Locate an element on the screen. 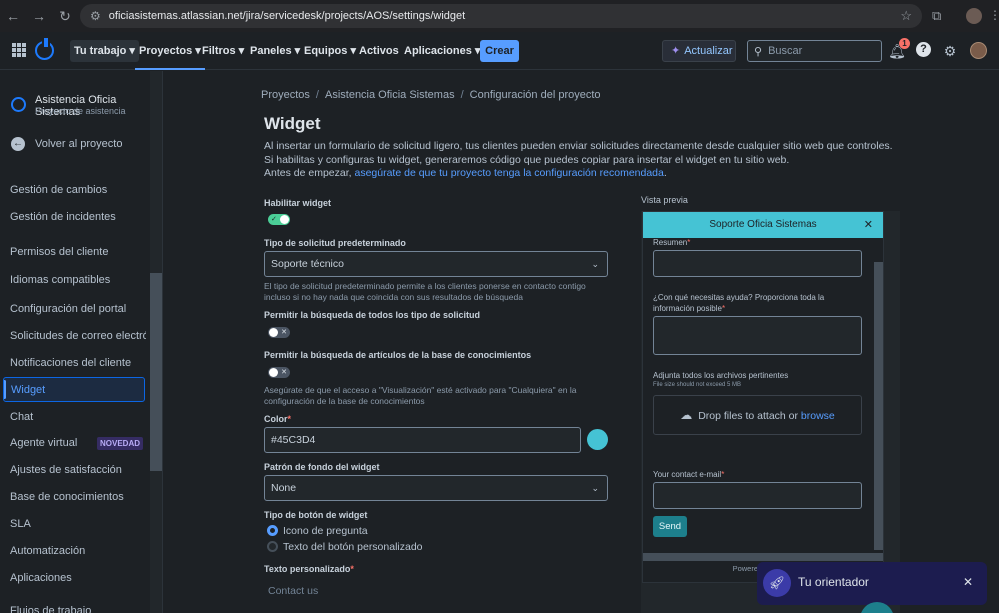  settings-gear-icon: ⚙ is located at coordinates (950, 51).